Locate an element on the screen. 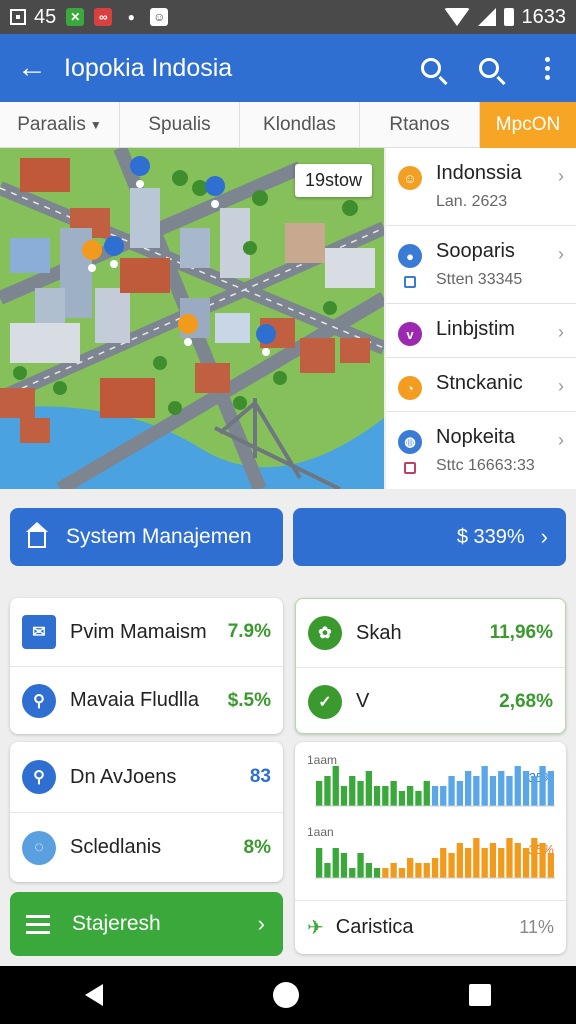  signal-icon is located at coordinates (486, 17).